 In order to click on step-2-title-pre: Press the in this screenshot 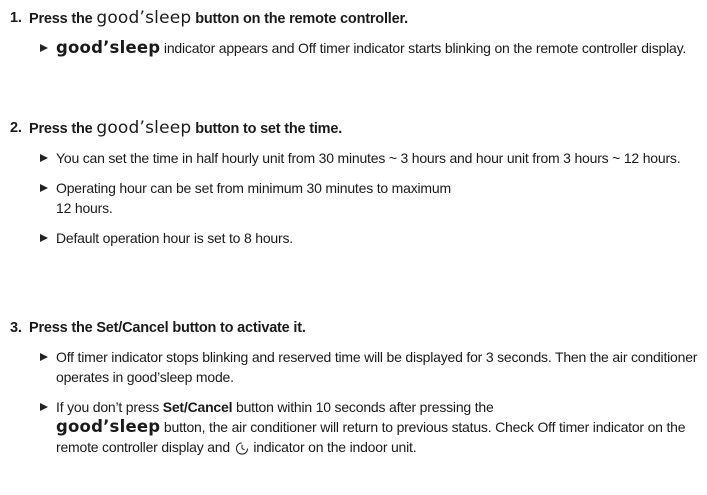, I will do `click(63, 129)`.